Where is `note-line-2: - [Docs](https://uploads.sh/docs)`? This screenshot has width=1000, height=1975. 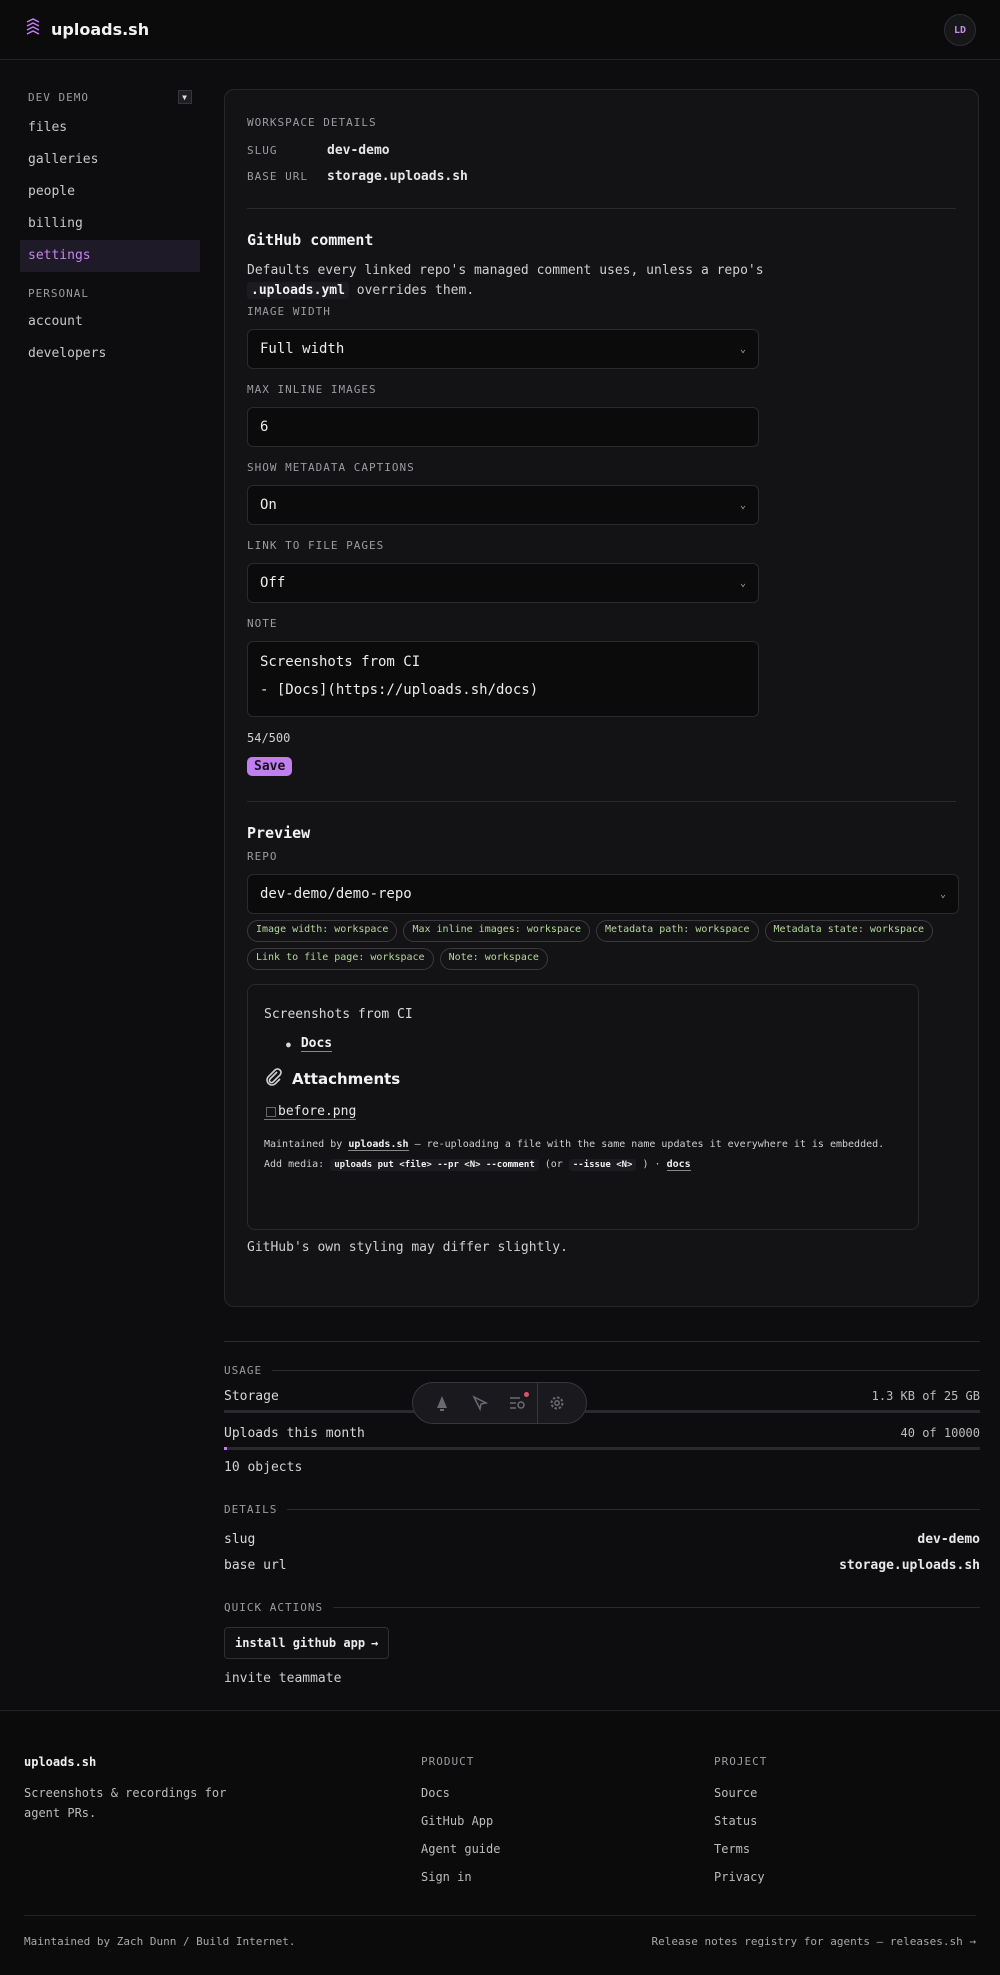 note-line-2: - [Docs](https://uploads.sh/docs) is located at coordinates (399, 690).